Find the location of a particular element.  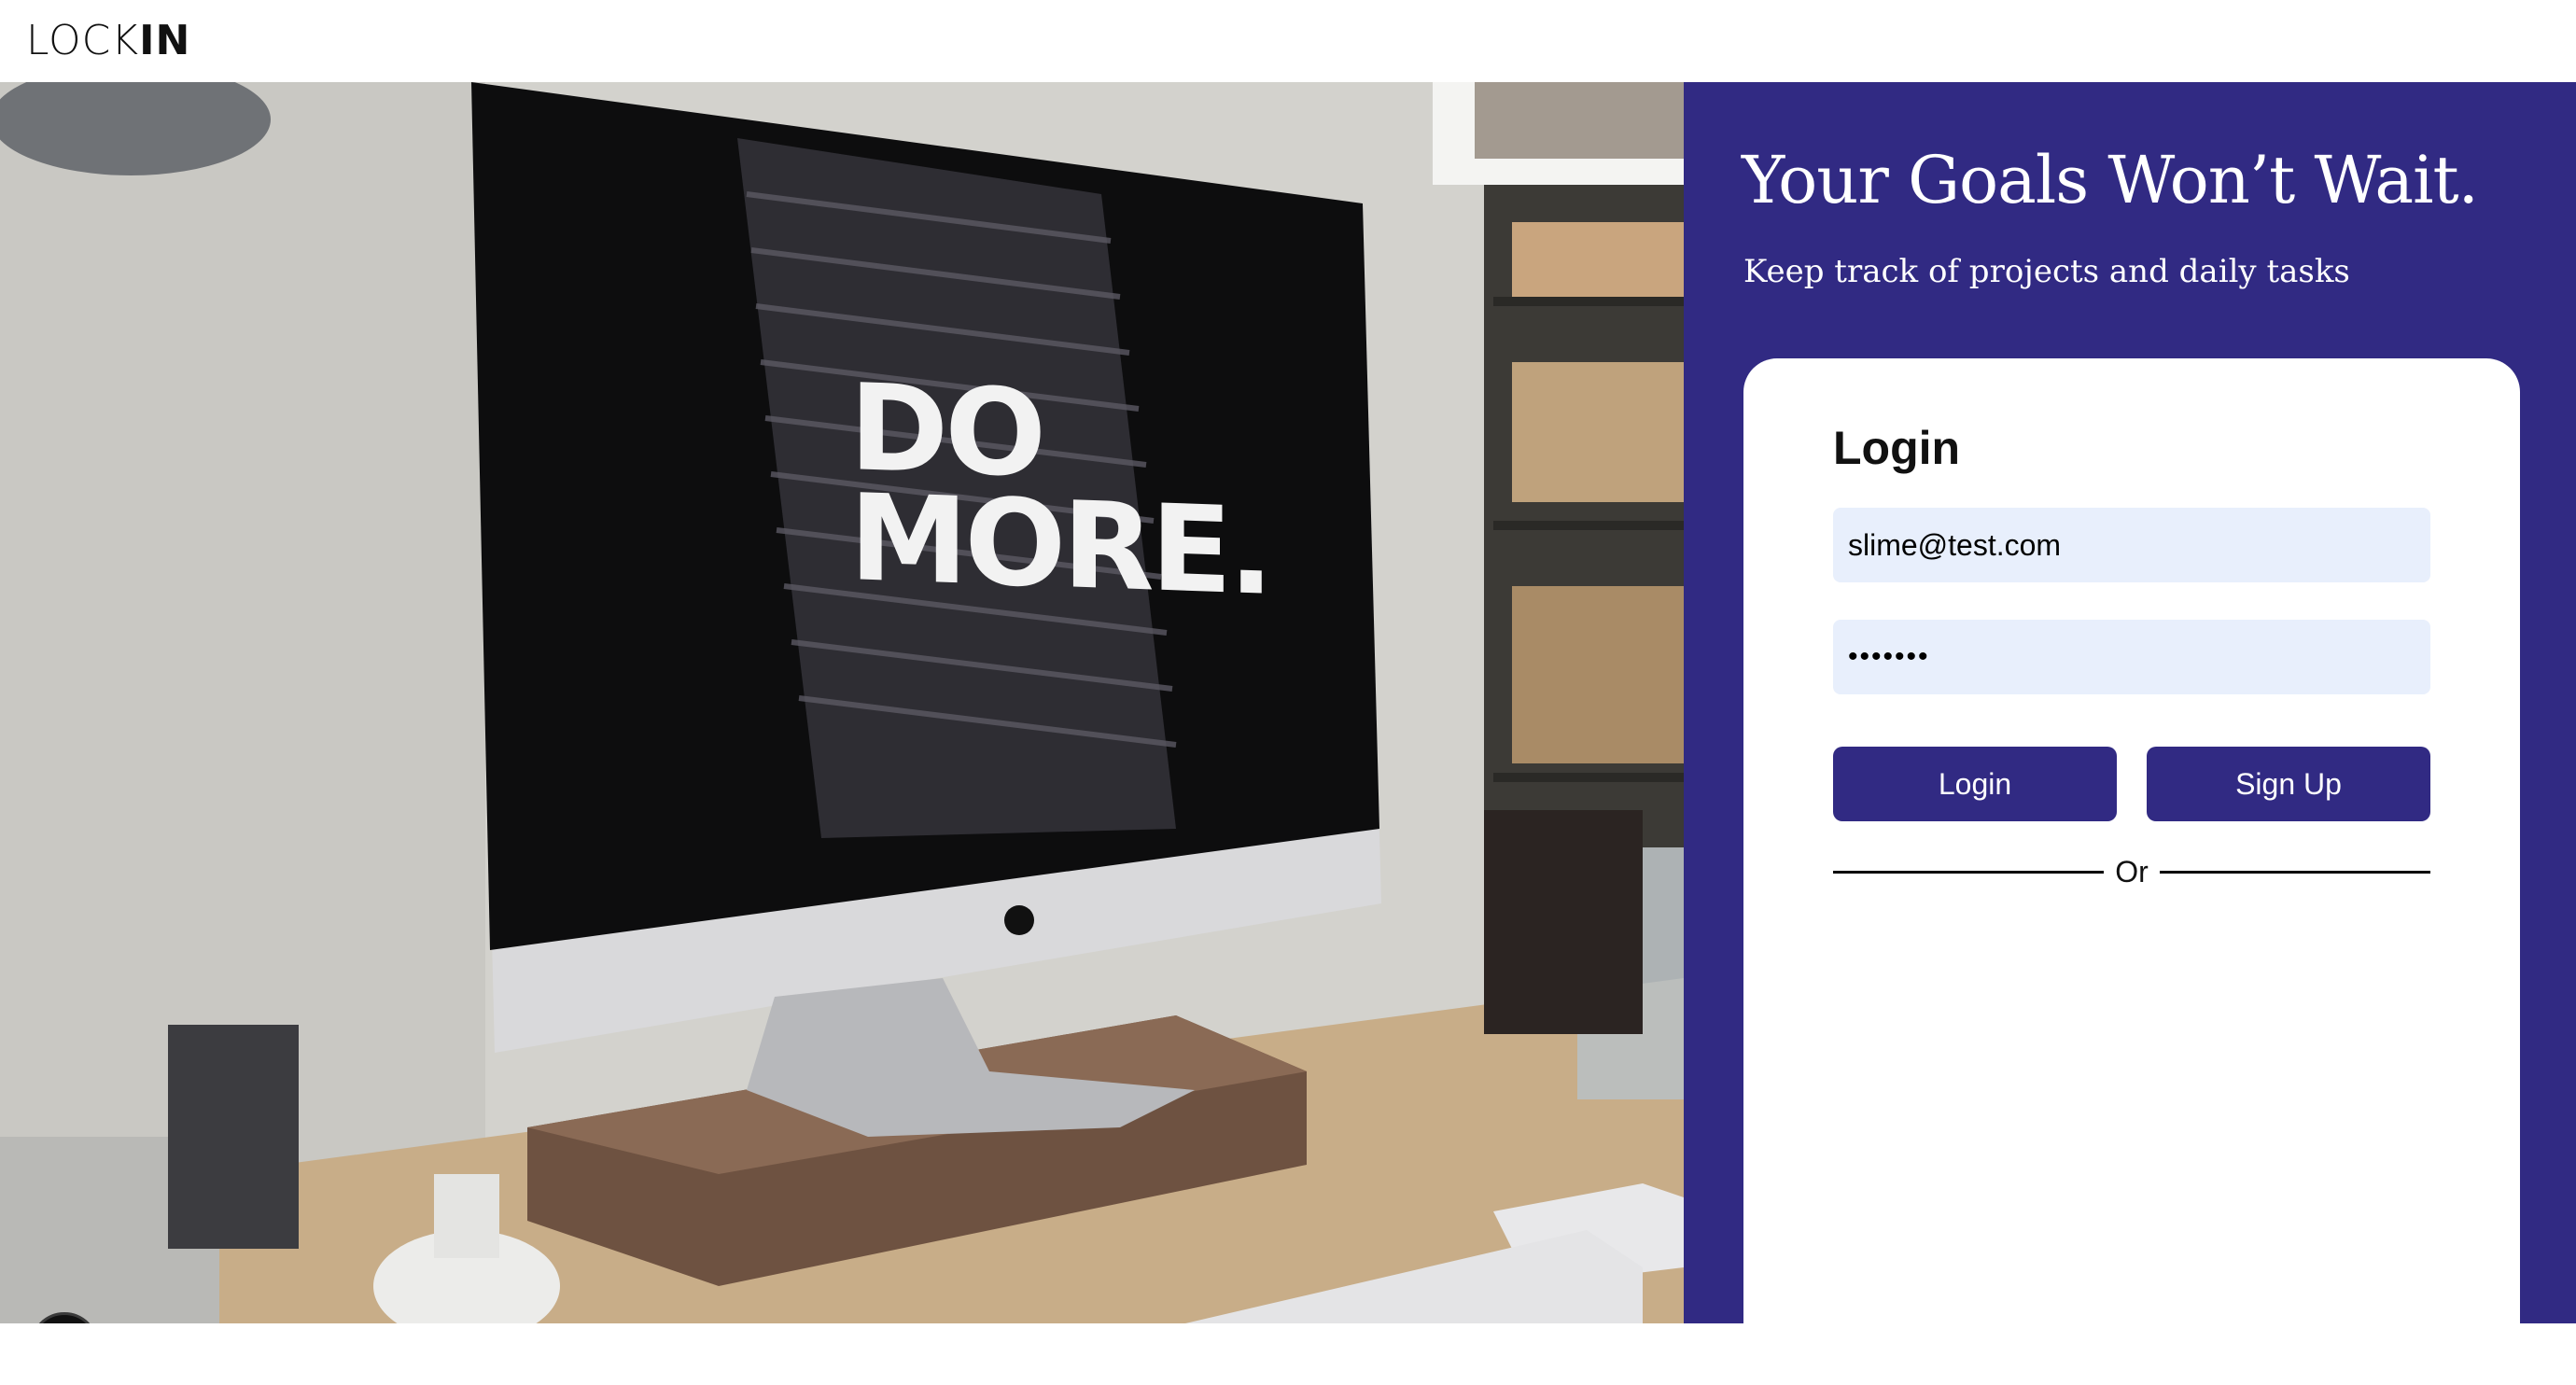

login-title: Login is located at coordinates (1897, 448).